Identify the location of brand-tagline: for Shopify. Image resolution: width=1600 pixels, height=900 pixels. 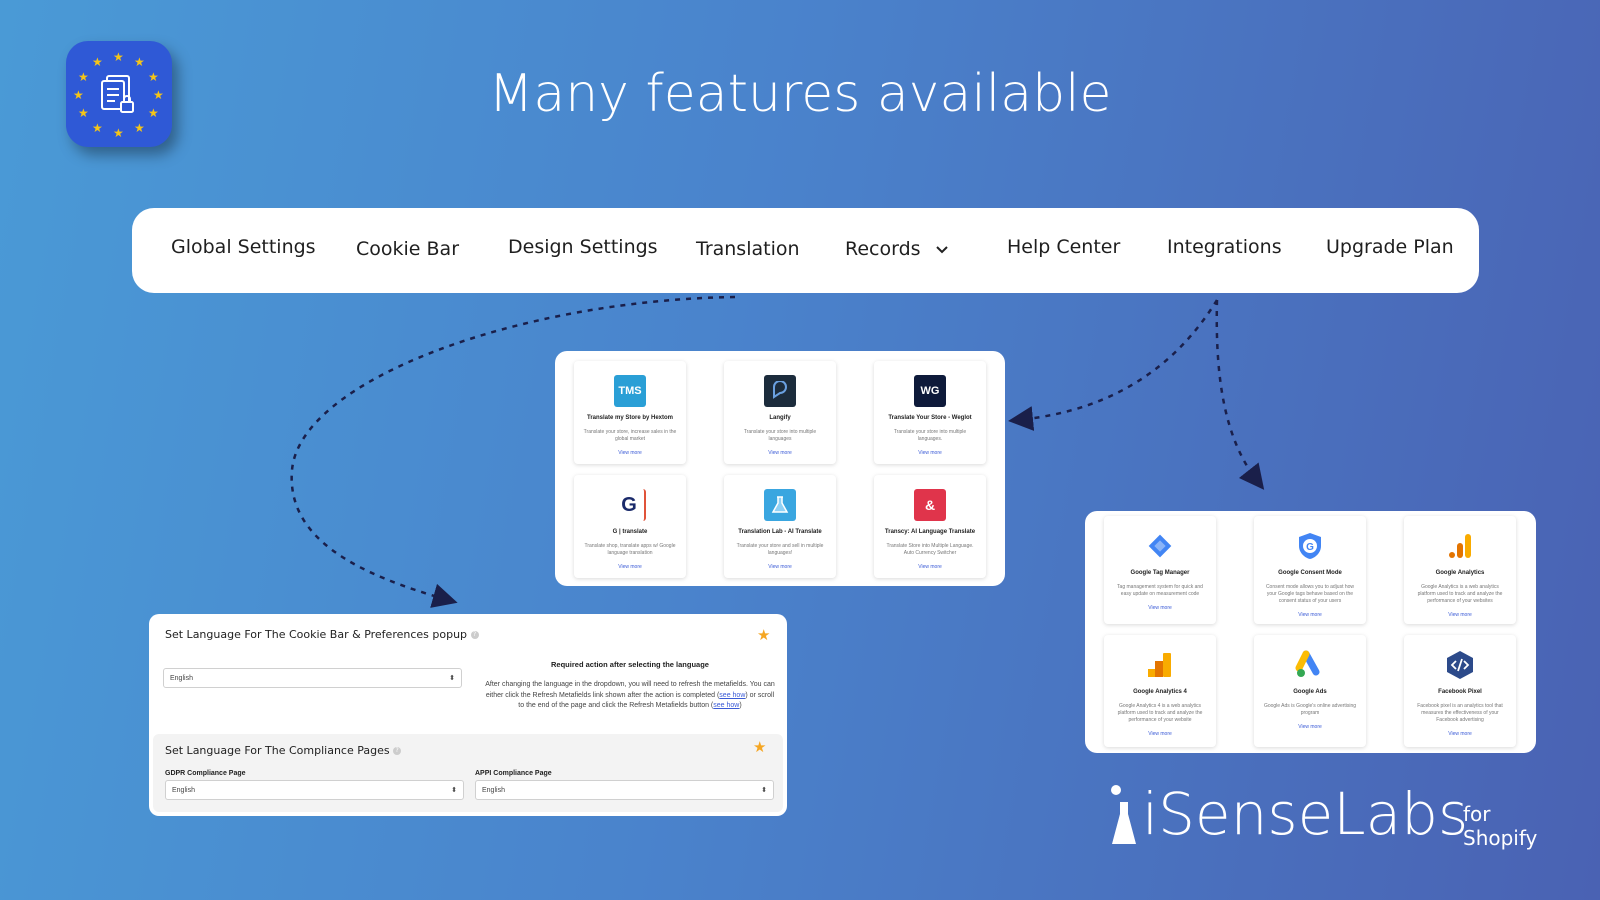
(1500, 826).